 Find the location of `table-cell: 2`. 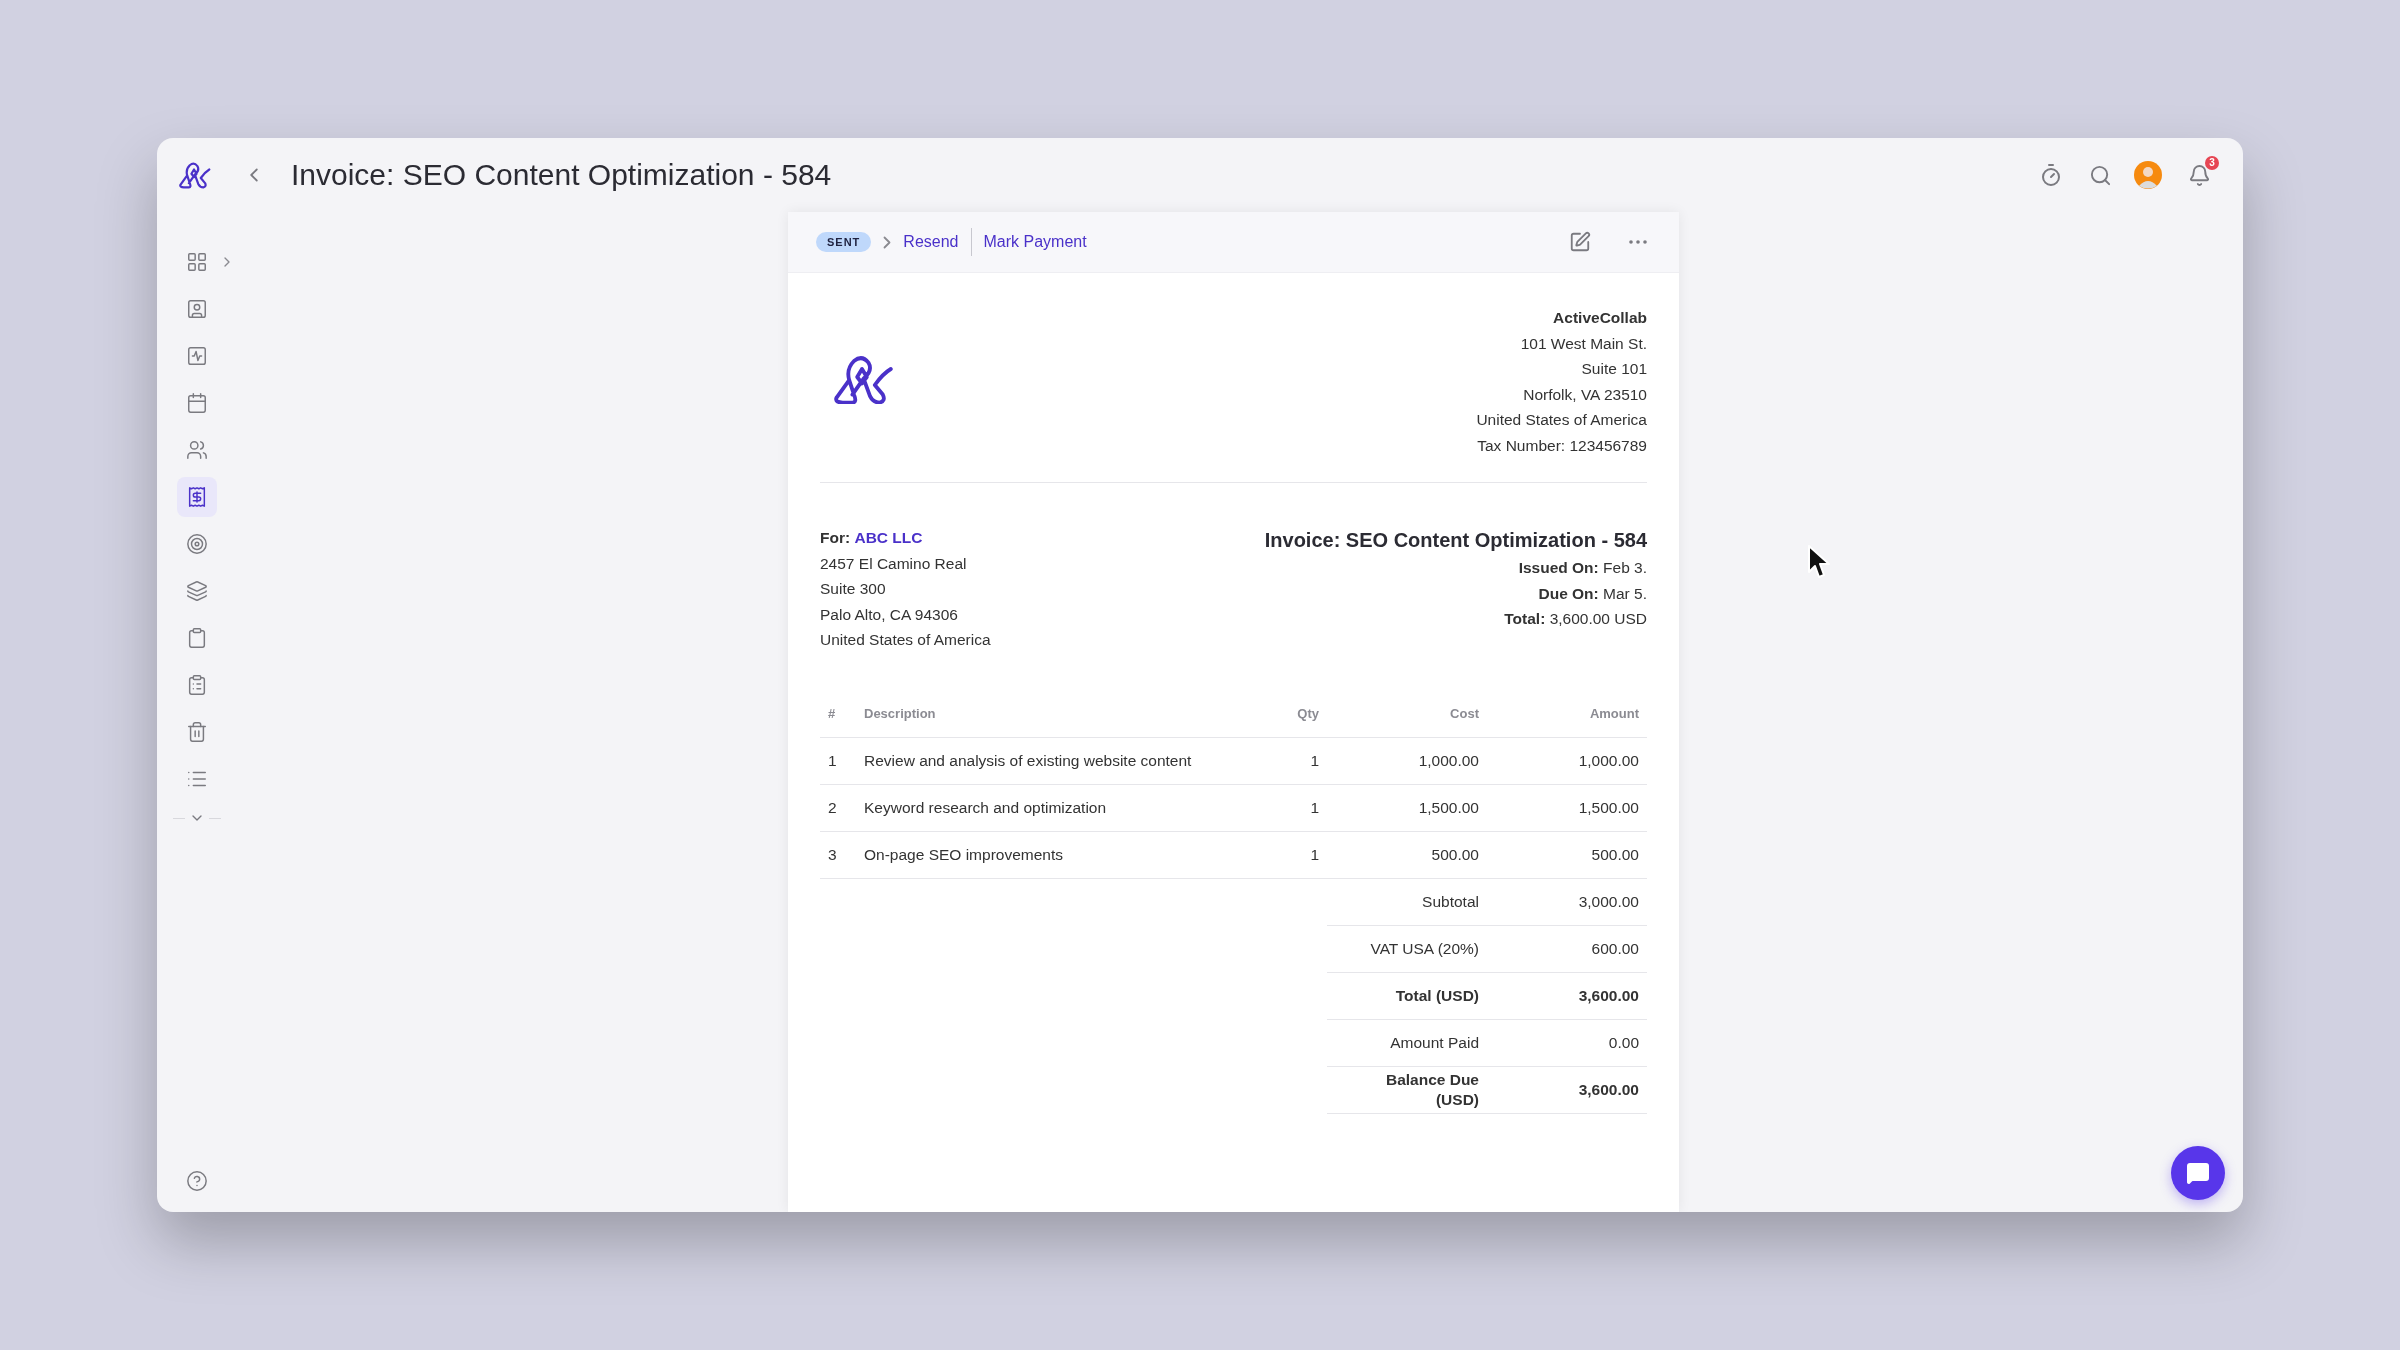

table-cell: 2 is located at coordinates (838, 808).